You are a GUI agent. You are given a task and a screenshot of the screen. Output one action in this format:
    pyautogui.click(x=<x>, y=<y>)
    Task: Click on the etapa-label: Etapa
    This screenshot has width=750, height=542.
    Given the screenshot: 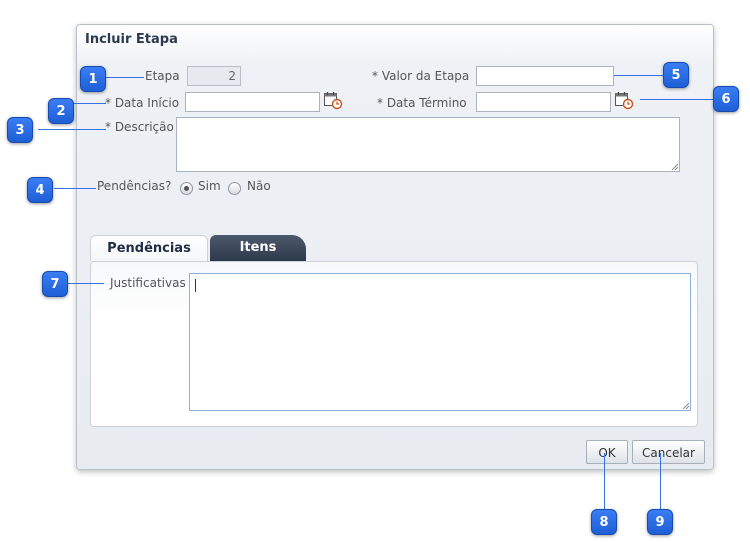 What is the action you would take?
    pyautogui.click(x=162, y=76)
    